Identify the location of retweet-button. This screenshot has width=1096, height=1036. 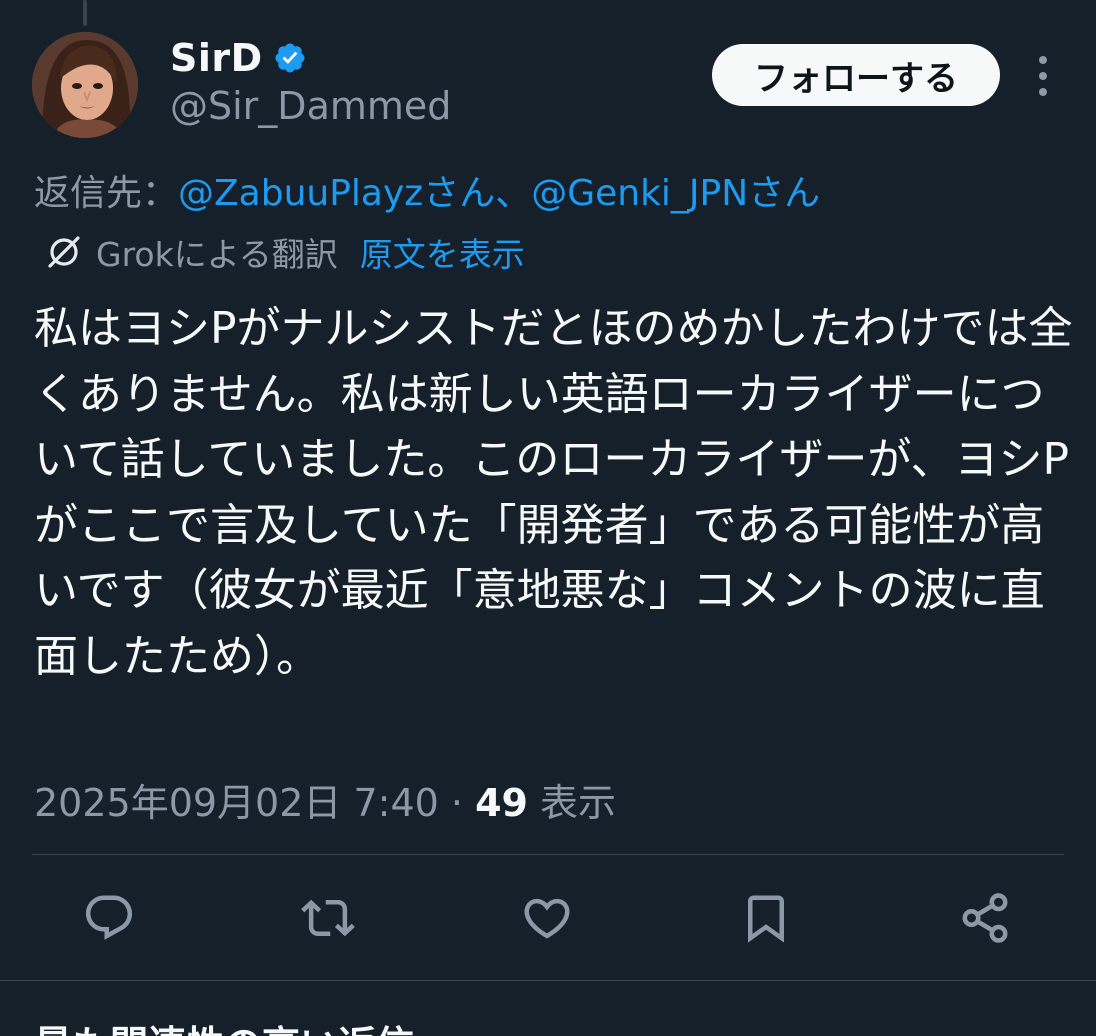
(328, 918).